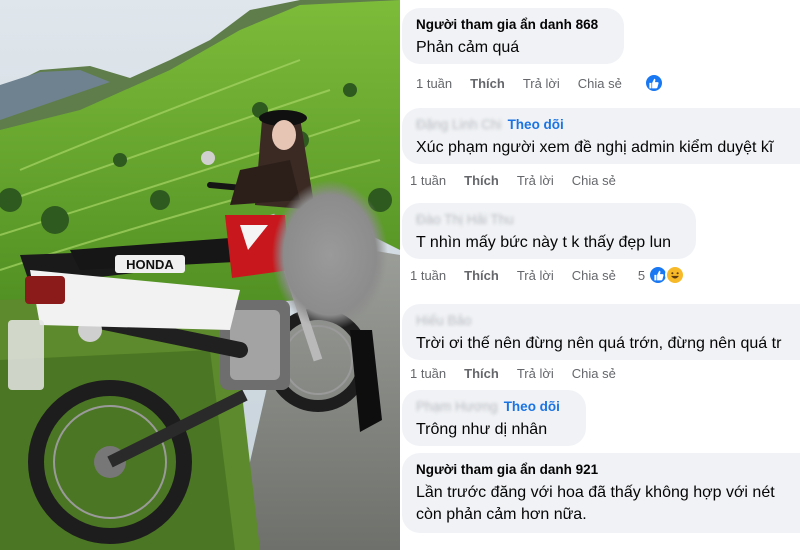  What do you see at coordinates (494, 418) in the screenshot?
I see `comment-bubble: Phạm Hương Theo dõi Trông như dị nhân` at bounding box center [494, 418].